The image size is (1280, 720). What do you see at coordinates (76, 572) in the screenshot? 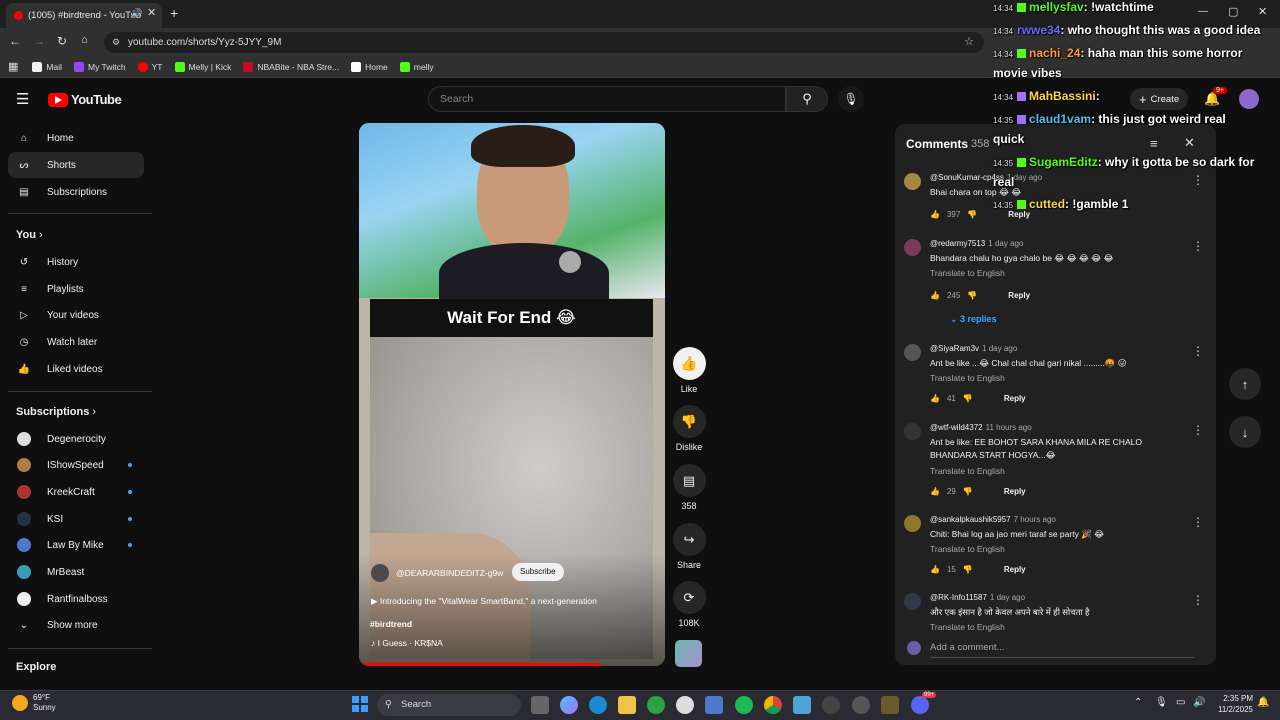
I see `sidebar-sub-mrbeast: MrBeast` at bounding box center [76, 572].